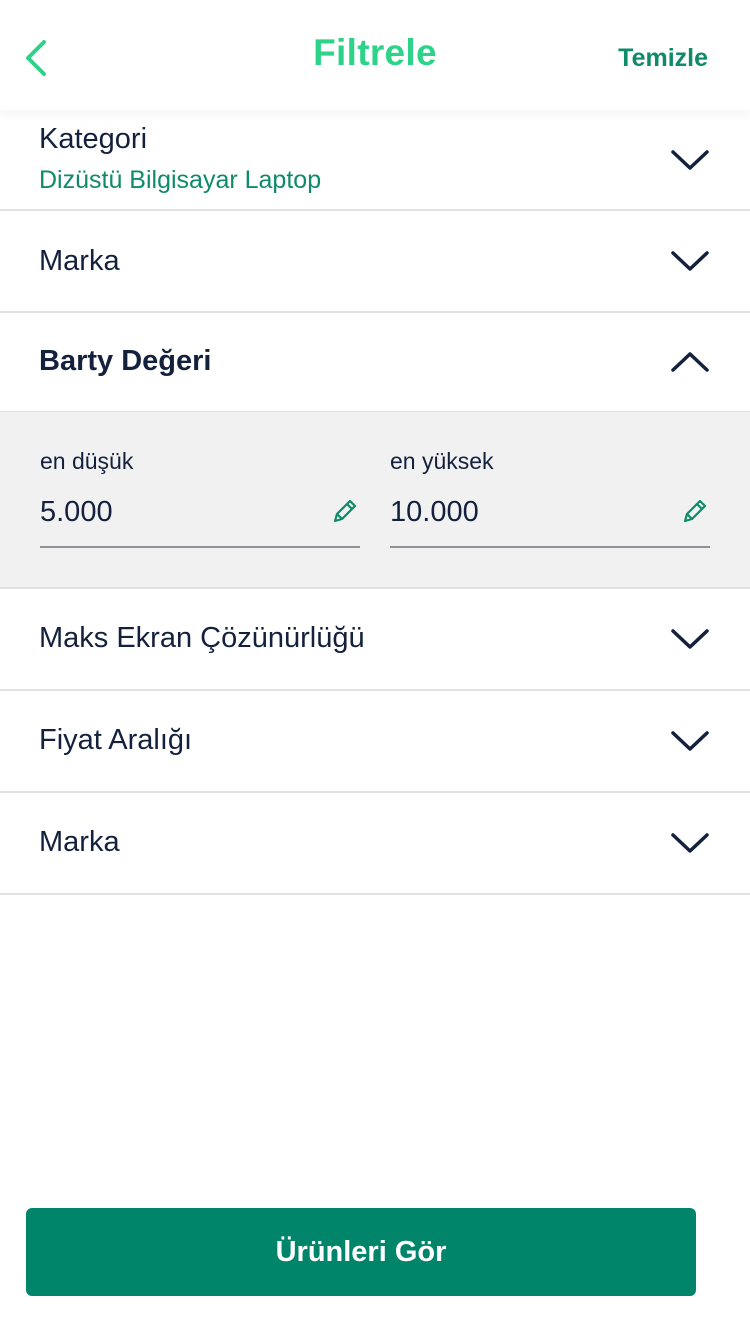 The image size is (750, 1334). Describe the element at coordinates (690, 362) in the screenshot. I see `chevron-up-icon` at that location.